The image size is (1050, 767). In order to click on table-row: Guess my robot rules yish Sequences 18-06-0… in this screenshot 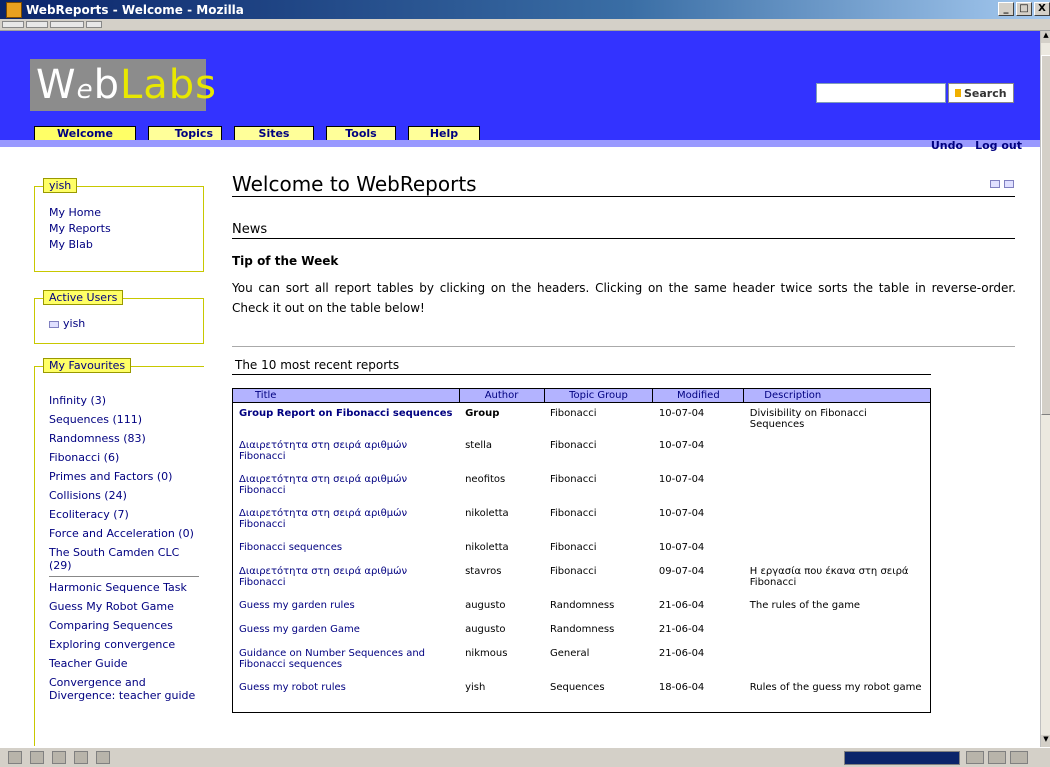, I will do `click(582, 695)`.